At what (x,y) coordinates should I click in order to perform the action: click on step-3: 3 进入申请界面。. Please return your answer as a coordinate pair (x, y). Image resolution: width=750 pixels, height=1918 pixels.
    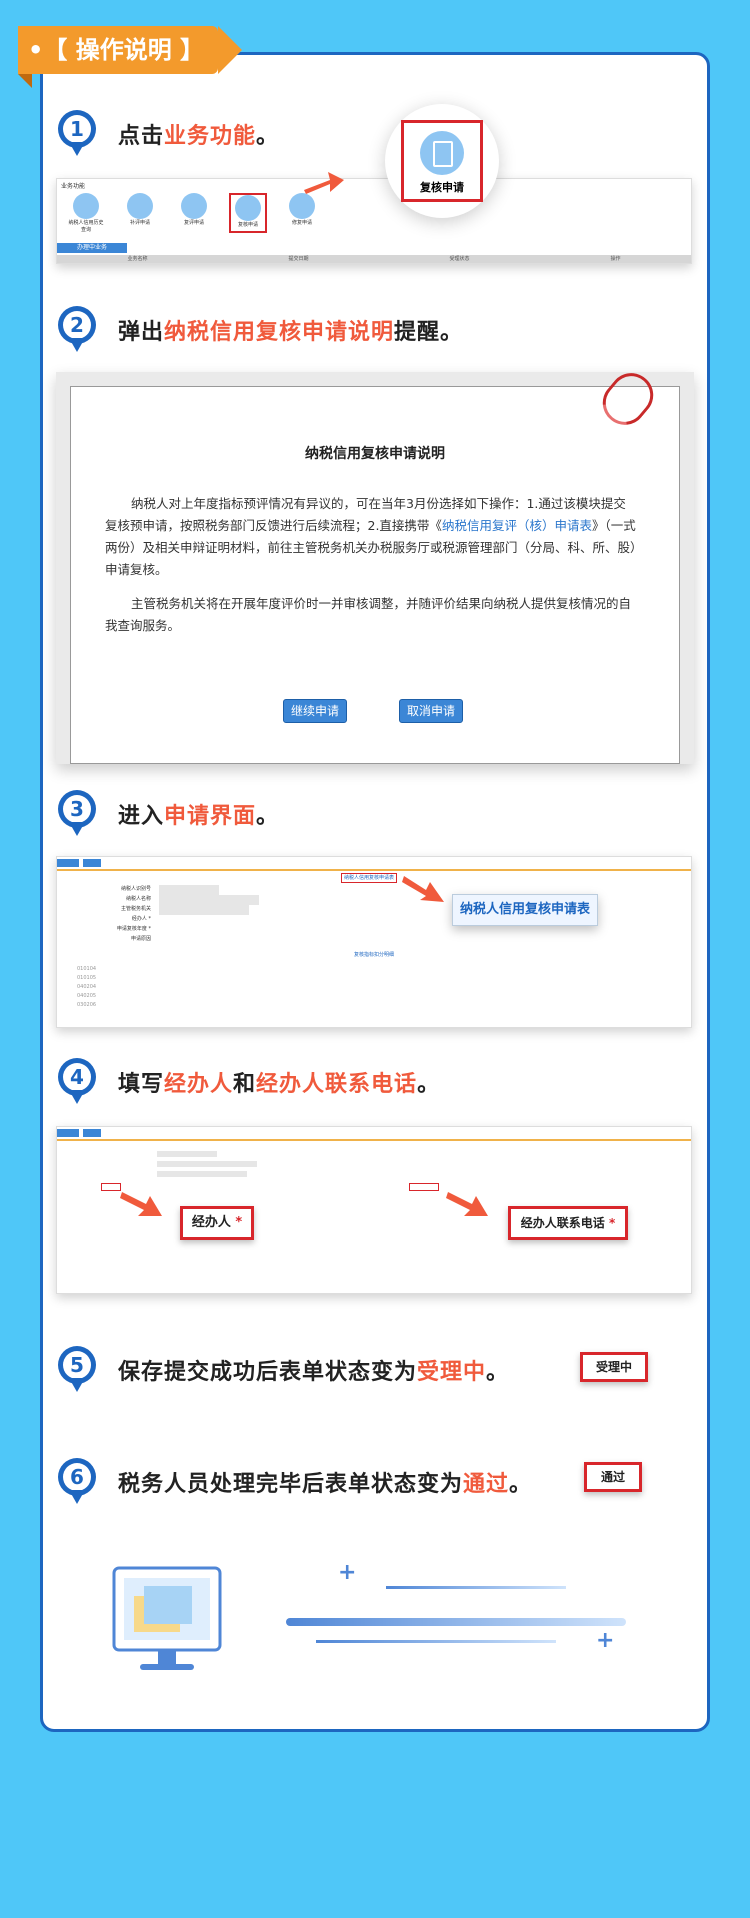
    Looking at the image, I should click on (168, 814).